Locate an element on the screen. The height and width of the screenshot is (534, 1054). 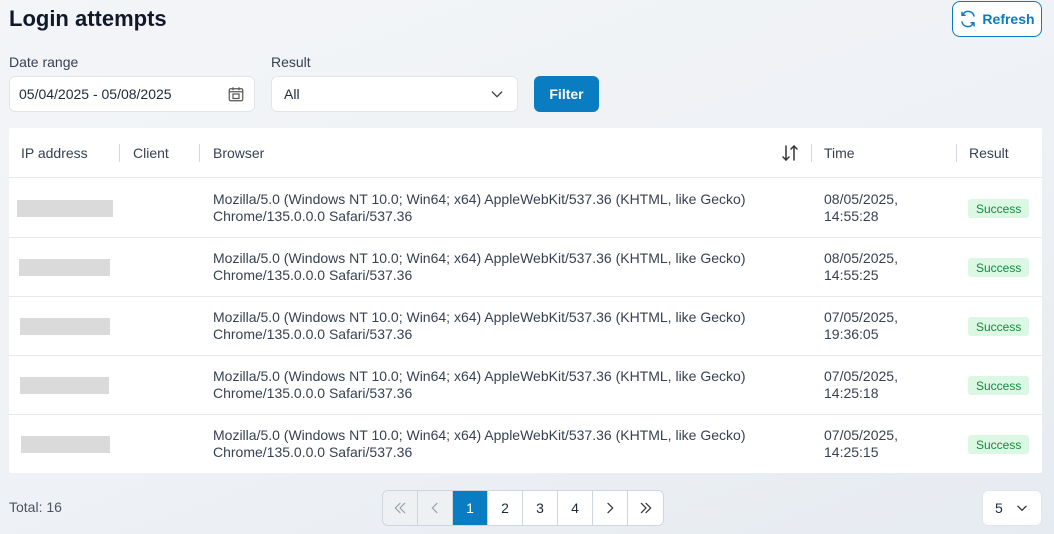
page-button-3: 3 is located at coordinates (540, 508).